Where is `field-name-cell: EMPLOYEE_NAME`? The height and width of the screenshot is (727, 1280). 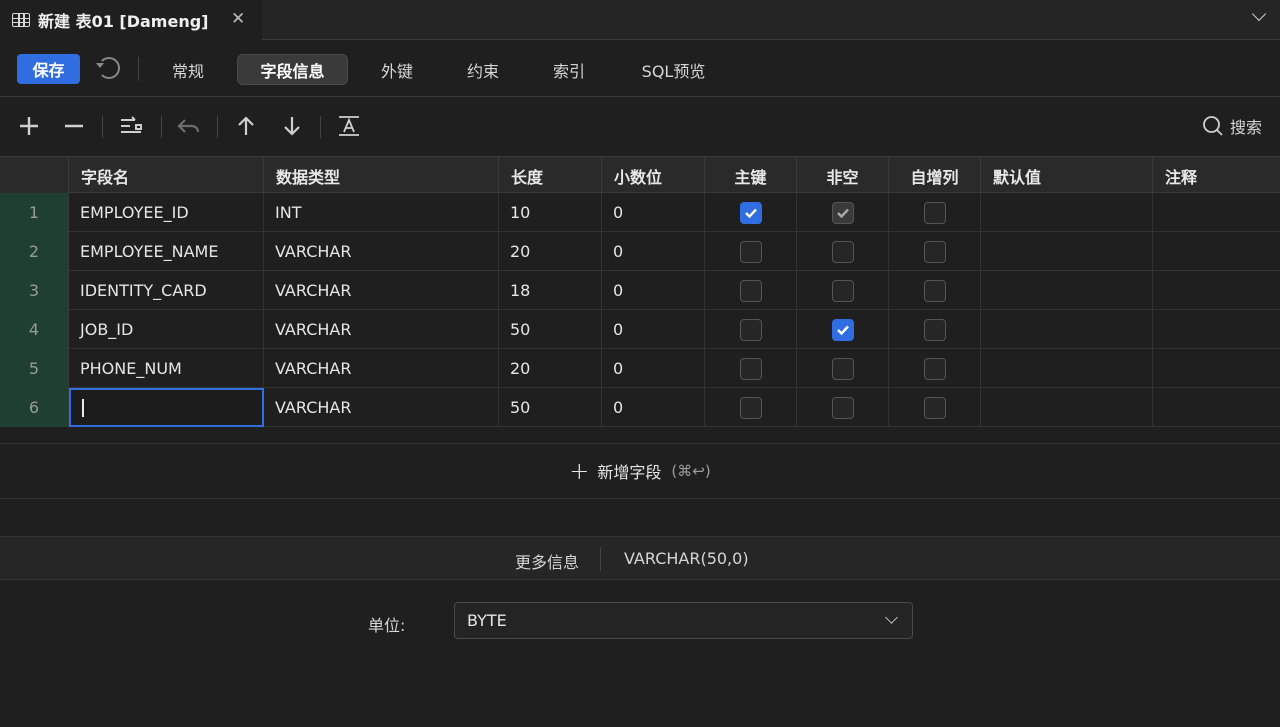
field-name-cell: EMPLOYEE_NAME is located at coordinates (166, 251).